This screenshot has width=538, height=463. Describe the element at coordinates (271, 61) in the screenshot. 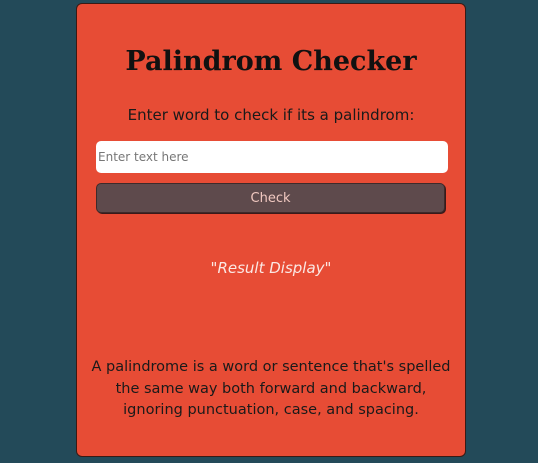

I see `page-title: Palindrom Checker` at that location.